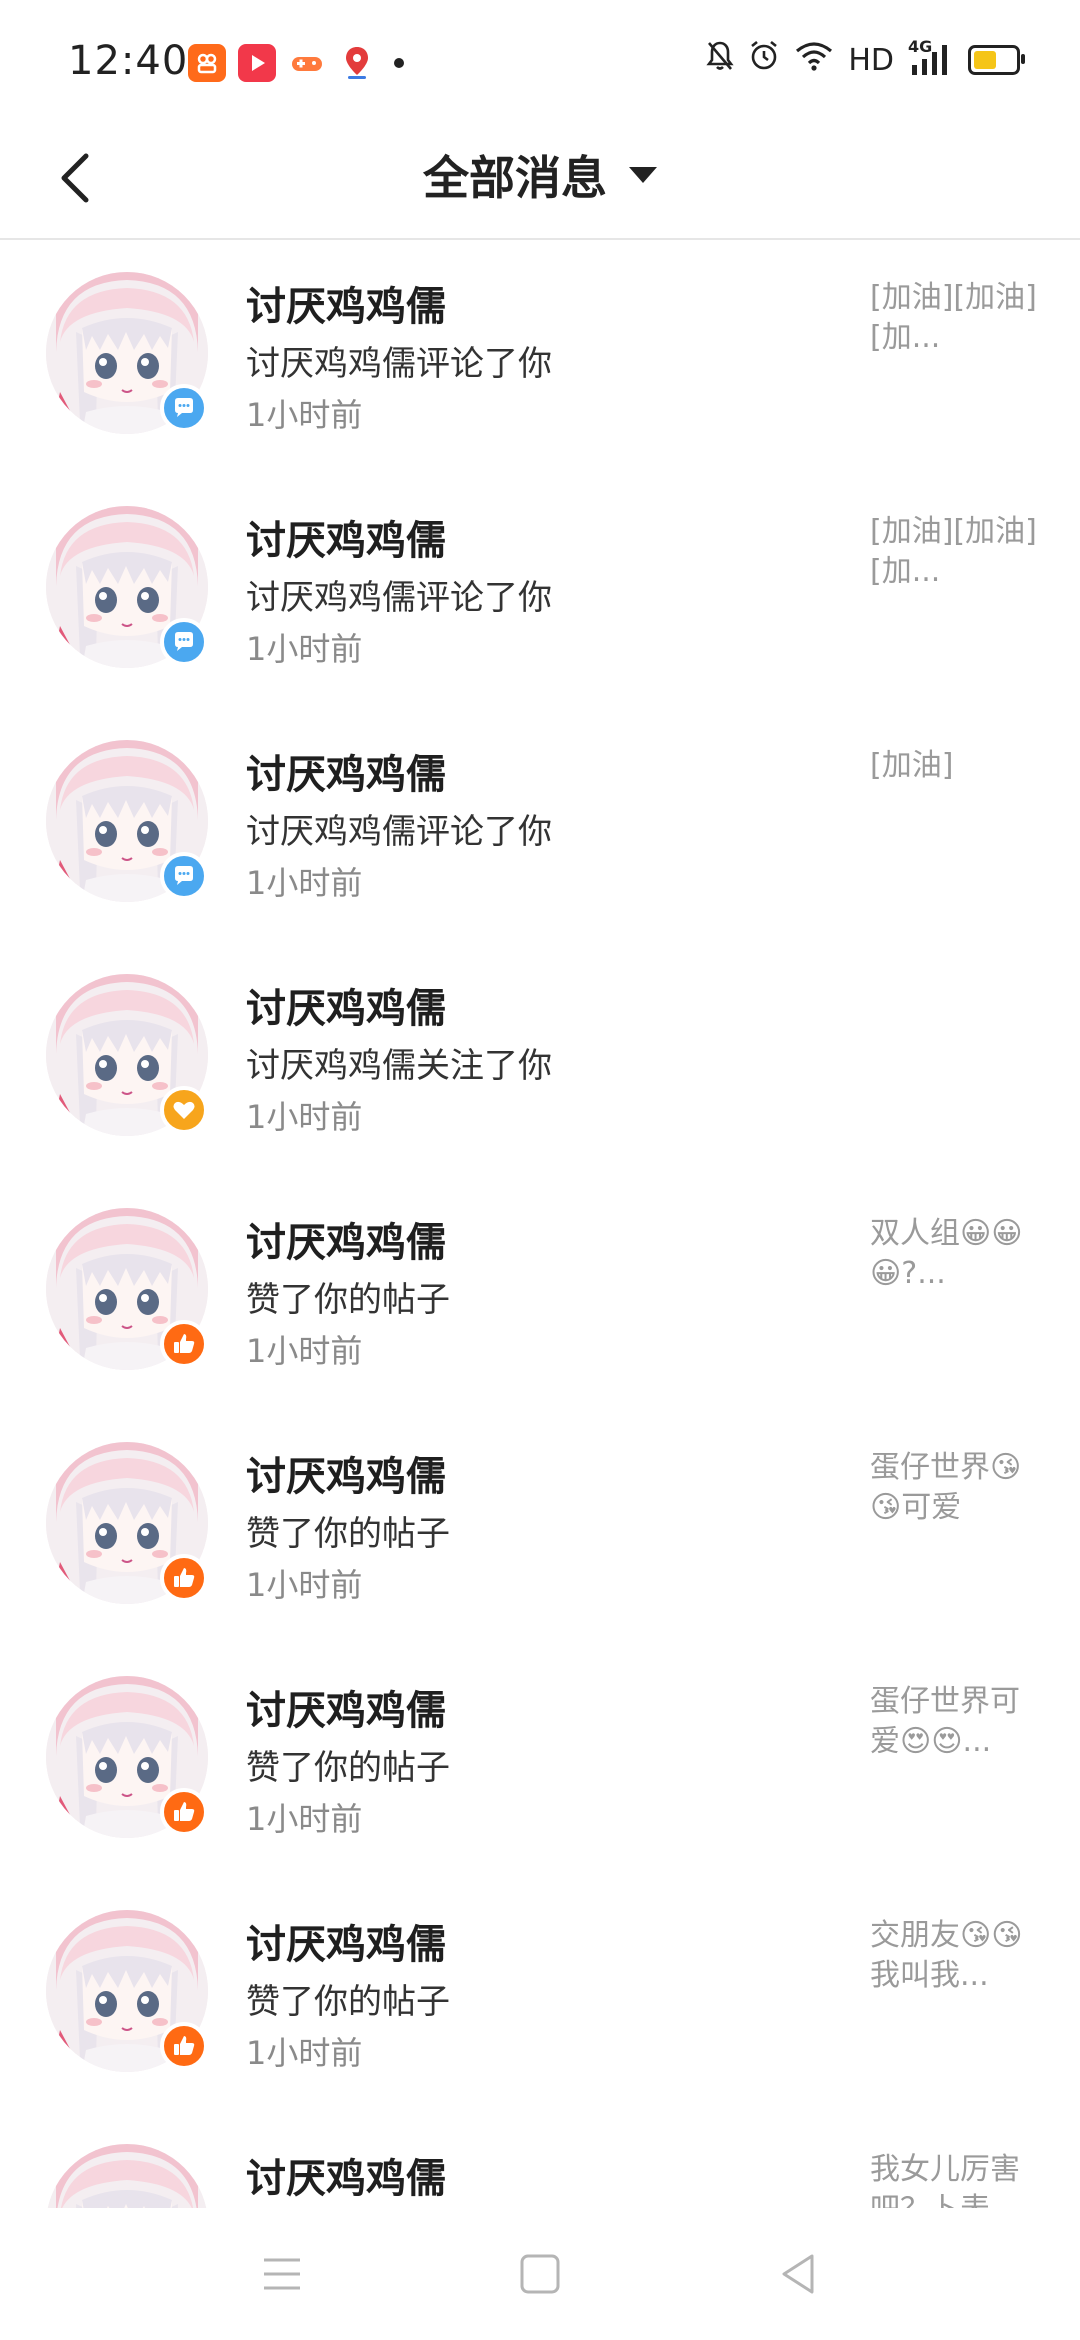 This screenshot has width=1080, height=2340. I want to click on status-bar: 12:40 HD 4G, so click(540, 60).